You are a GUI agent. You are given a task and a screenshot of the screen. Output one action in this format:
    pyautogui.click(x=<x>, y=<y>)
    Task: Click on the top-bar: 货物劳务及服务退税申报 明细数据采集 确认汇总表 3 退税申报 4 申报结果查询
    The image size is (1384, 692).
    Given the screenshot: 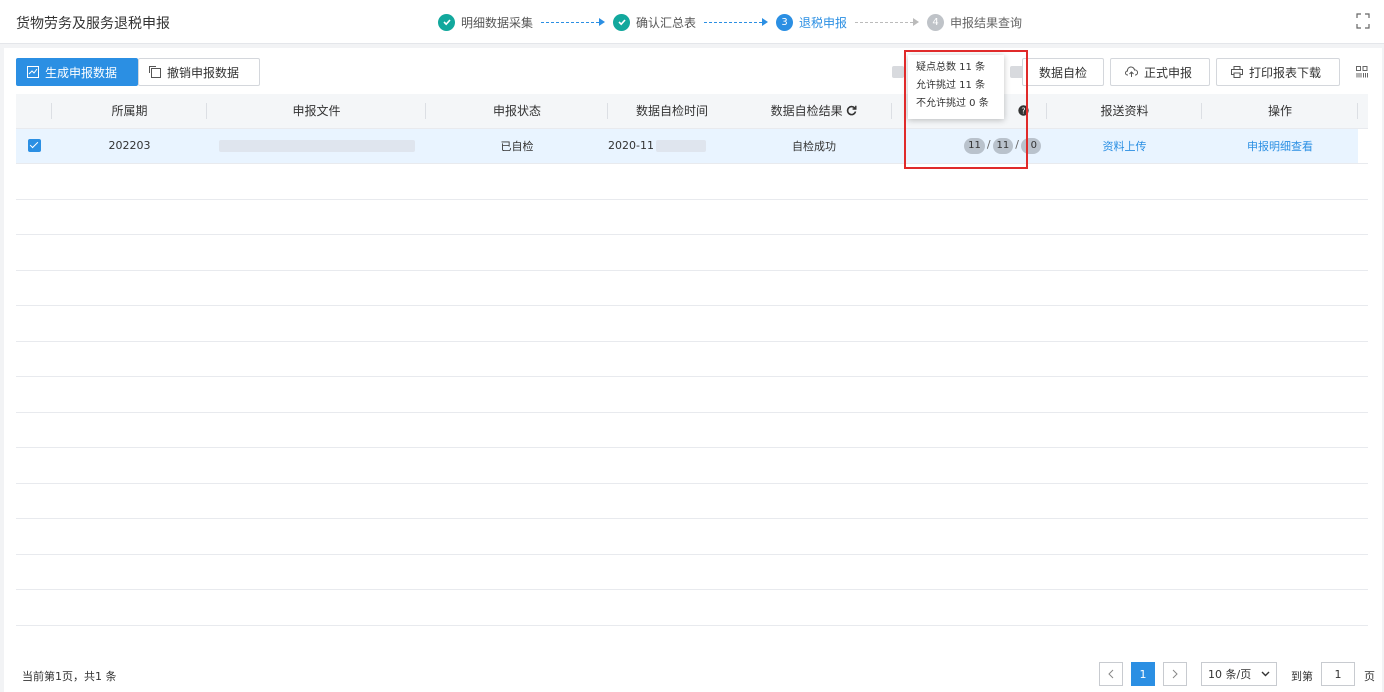 What is the action you would take?
    pyautogui.click(x=692, y=22)
    